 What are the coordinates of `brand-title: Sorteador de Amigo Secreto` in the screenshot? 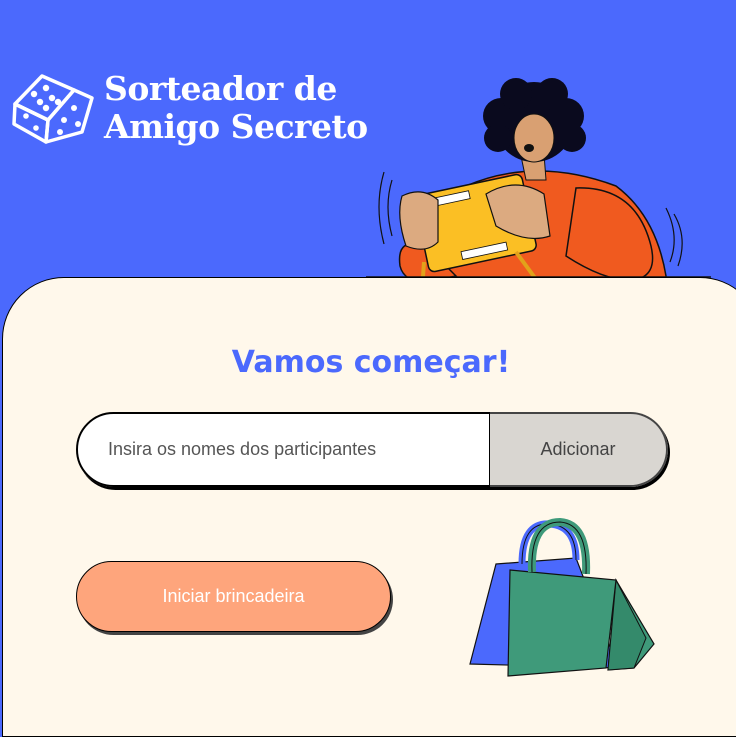 It's located at (236, 108).